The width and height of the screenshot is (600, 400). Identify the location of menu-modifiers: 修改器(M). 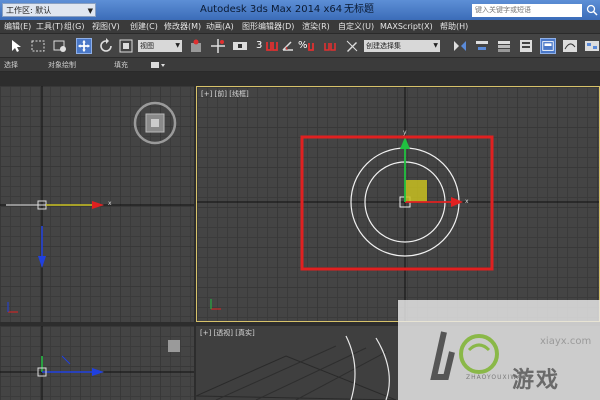
(182, 27).